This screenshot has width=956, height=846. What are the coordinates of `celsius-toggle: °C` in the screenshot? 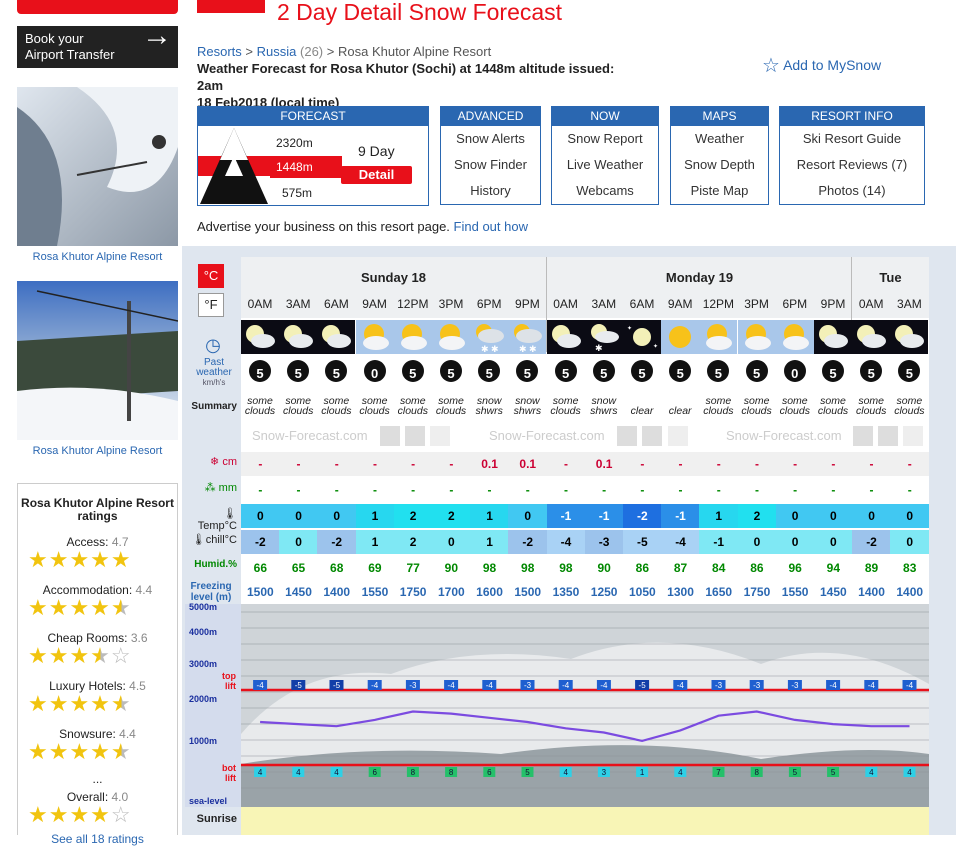 It's located at (211, 276).